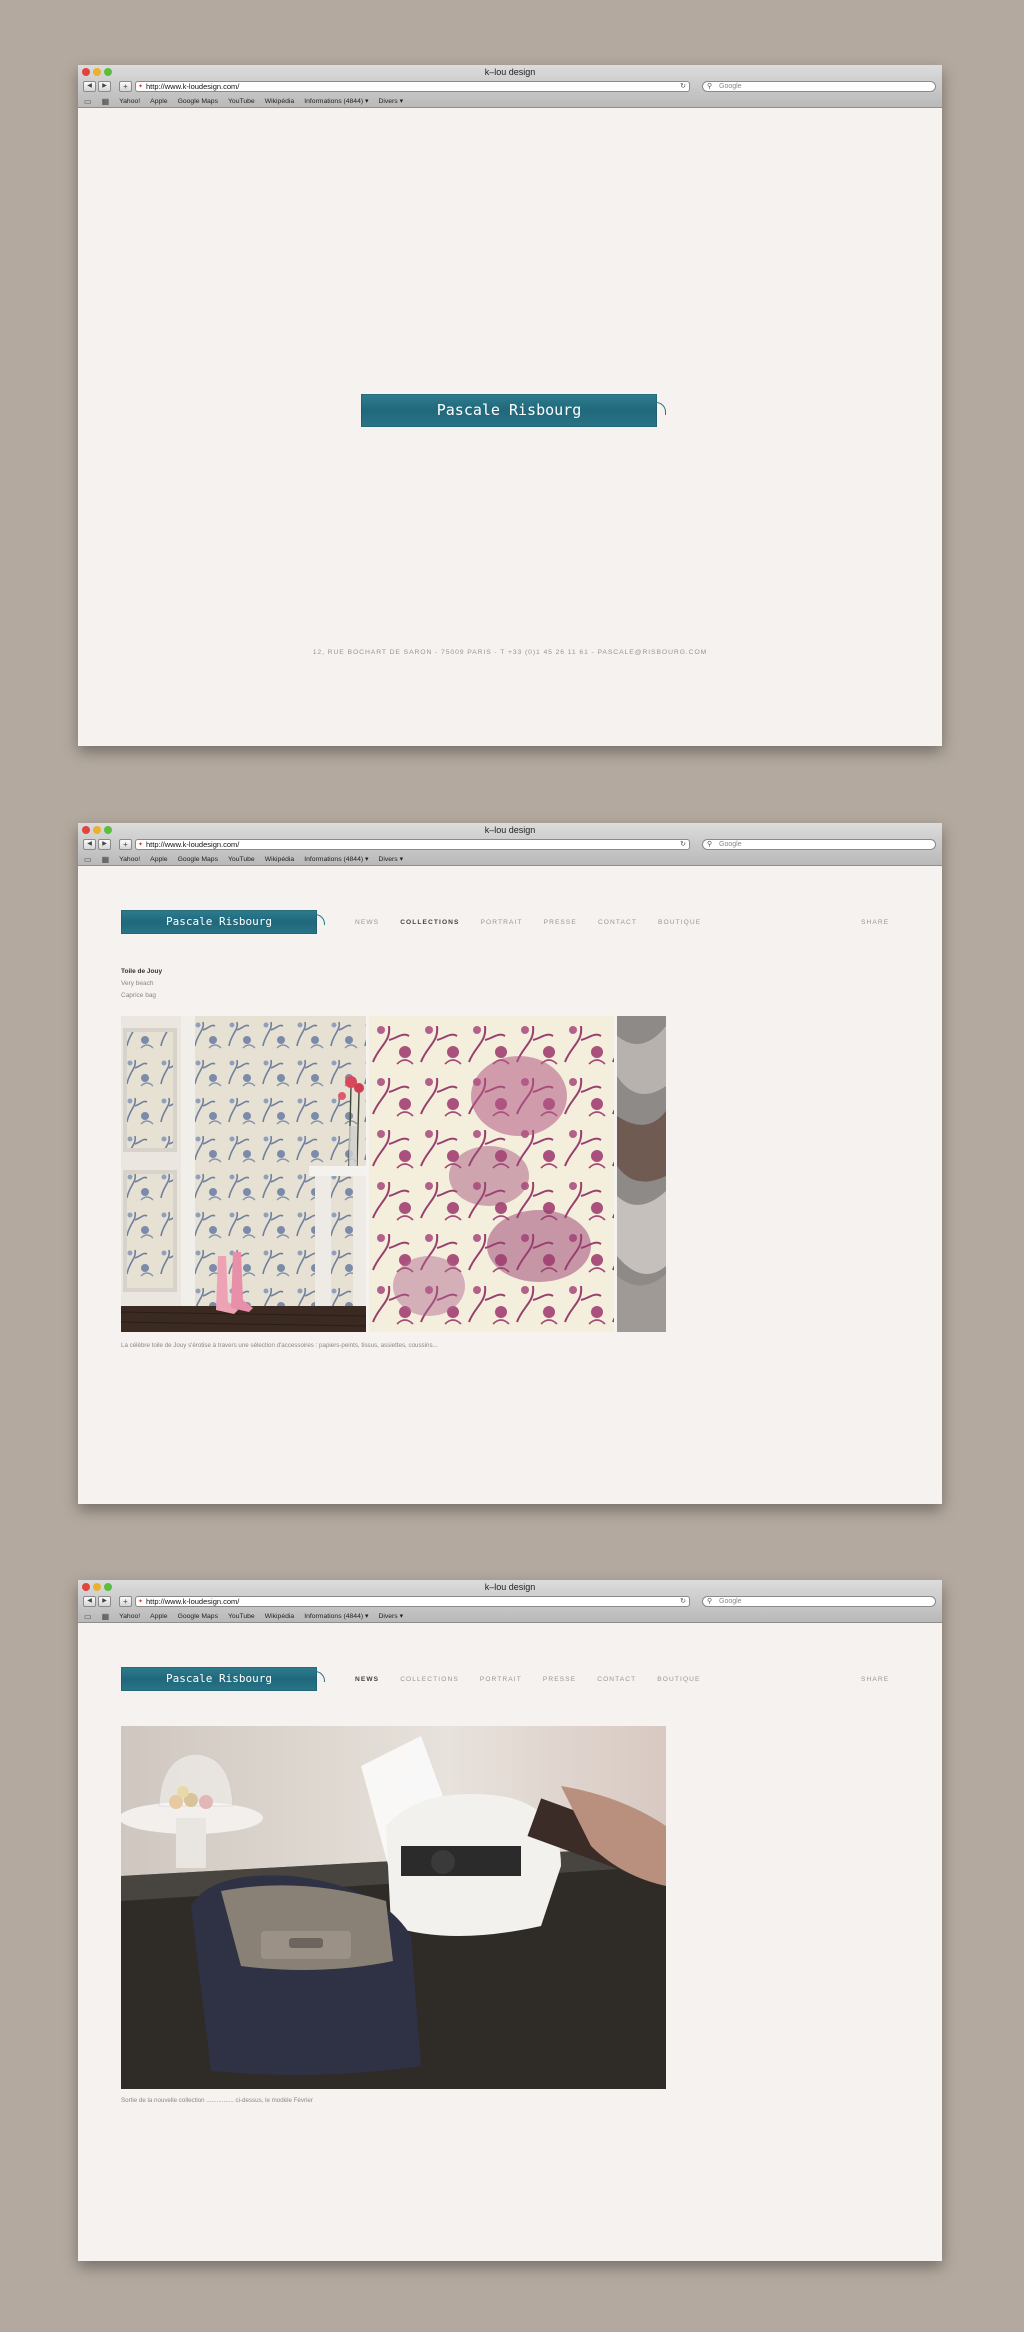 The image size is (1024, 2332). Describe the element at coordinates (641, 1174) in the screenshot. I see `collection-photo-fabric-detail` at that location.